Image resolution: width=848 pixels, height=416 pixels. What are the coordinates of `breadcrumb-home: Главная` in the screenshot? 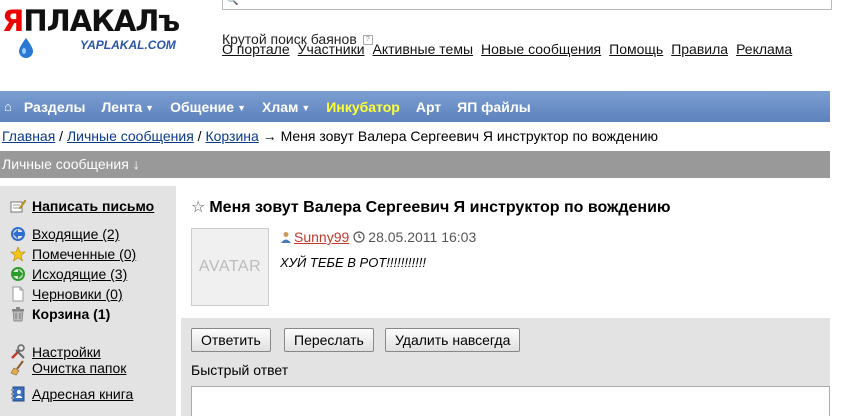 It's located at (28, 136).